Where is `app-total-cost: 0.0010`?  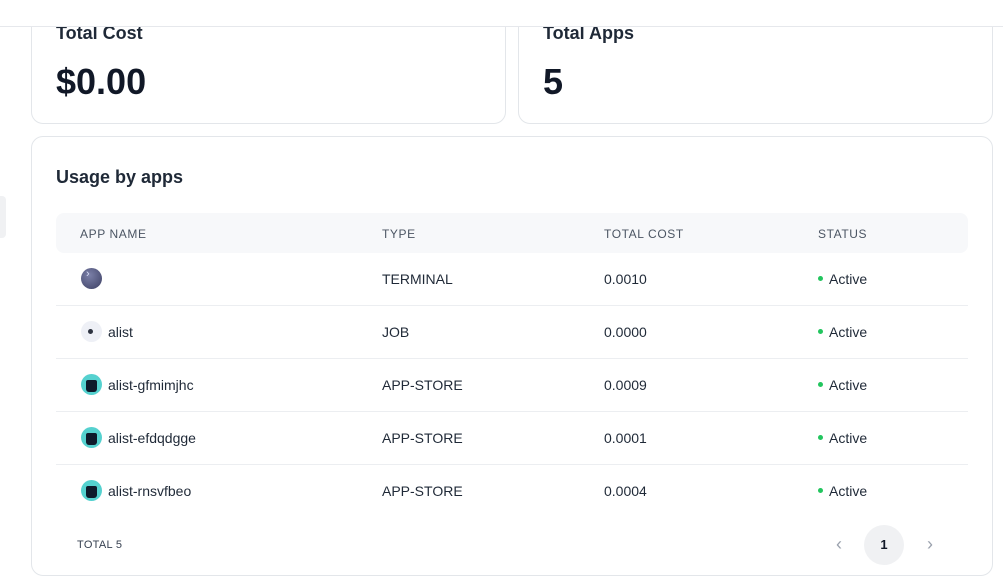 app-total-cost: 0.0010 is located at coordinates (625, 279).